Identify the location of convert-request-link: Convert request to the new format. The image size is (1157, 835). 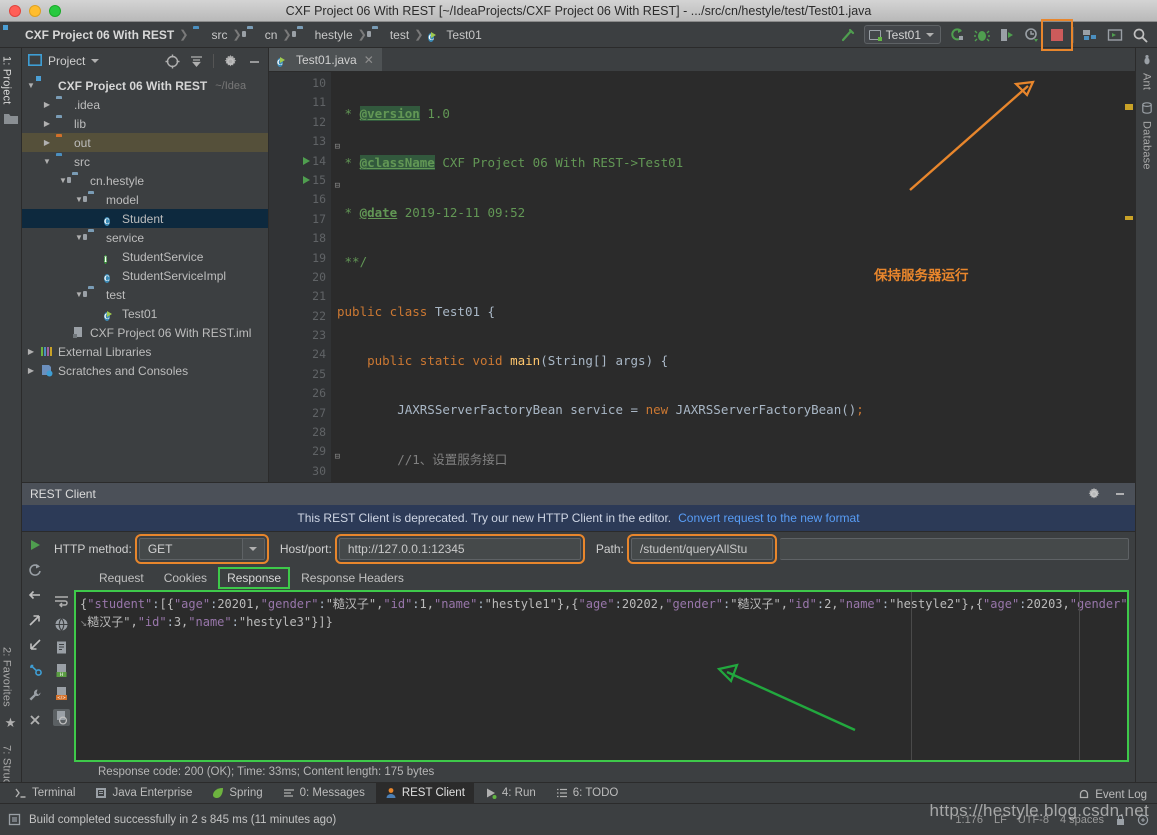
(768, 518).